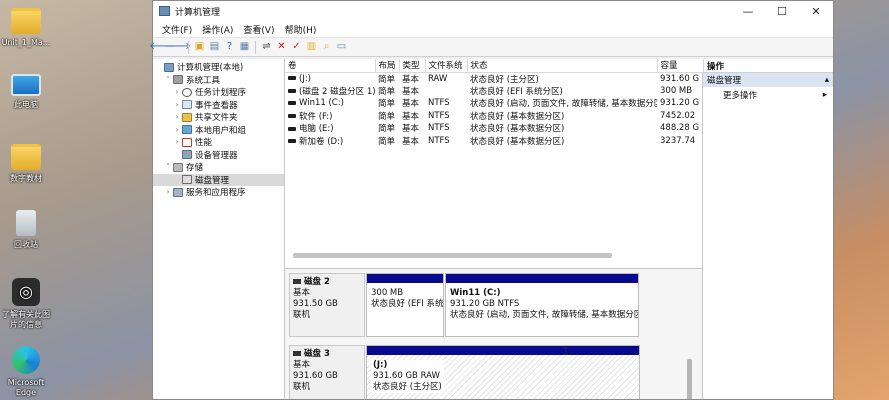 The height and width of the screenshot is (400, 889). I want to click on disk-label: 磁盘 2 基本 931.50 GB 联机, so click(327, 305).